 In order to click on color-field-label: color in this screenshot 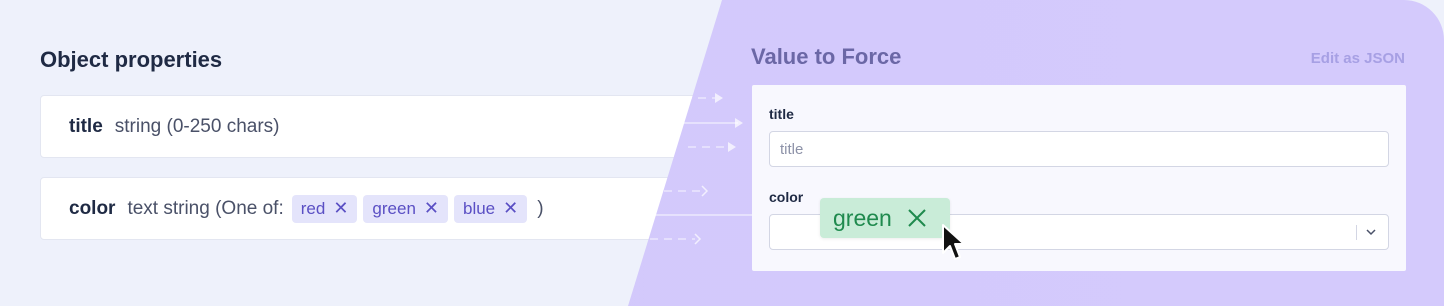, I will do `click(786, 197)`.